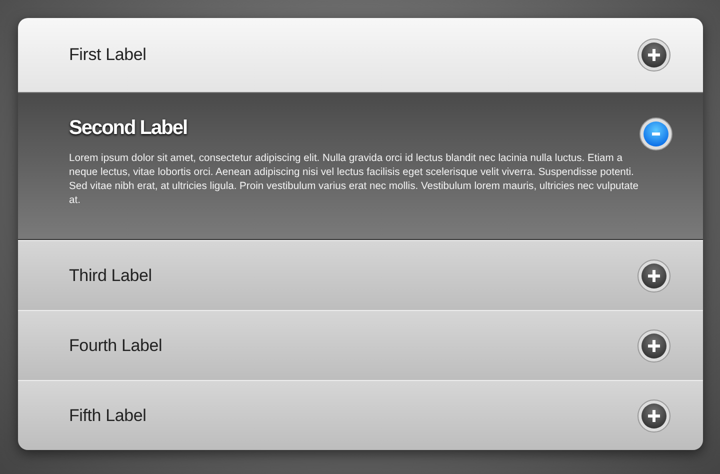 Image resolution: width=720 pixels, height=474 pixels. Describe the element at coordinates (107, 55) in the screenshot. I see `panel-title: First Label` at that location.